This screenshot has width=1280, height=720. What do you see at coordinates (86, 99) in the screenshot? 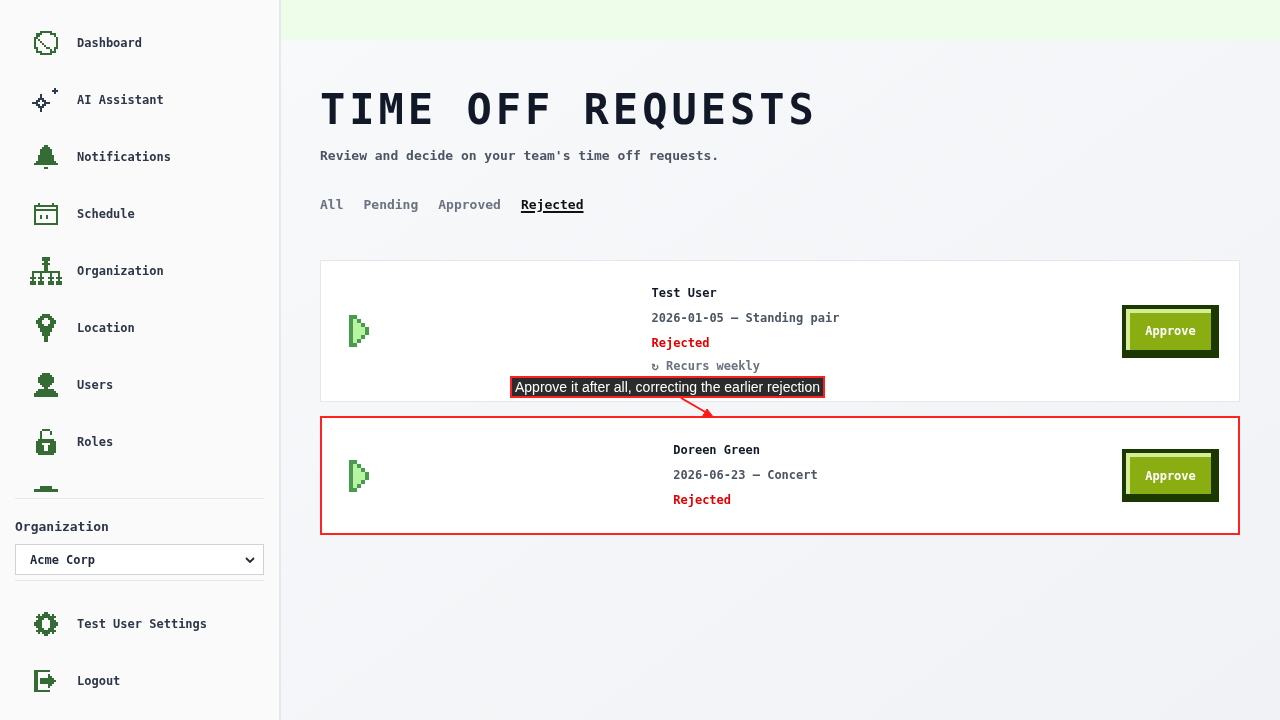
I see `nav-item: AI Assistant` at bounding box center [86, 99].